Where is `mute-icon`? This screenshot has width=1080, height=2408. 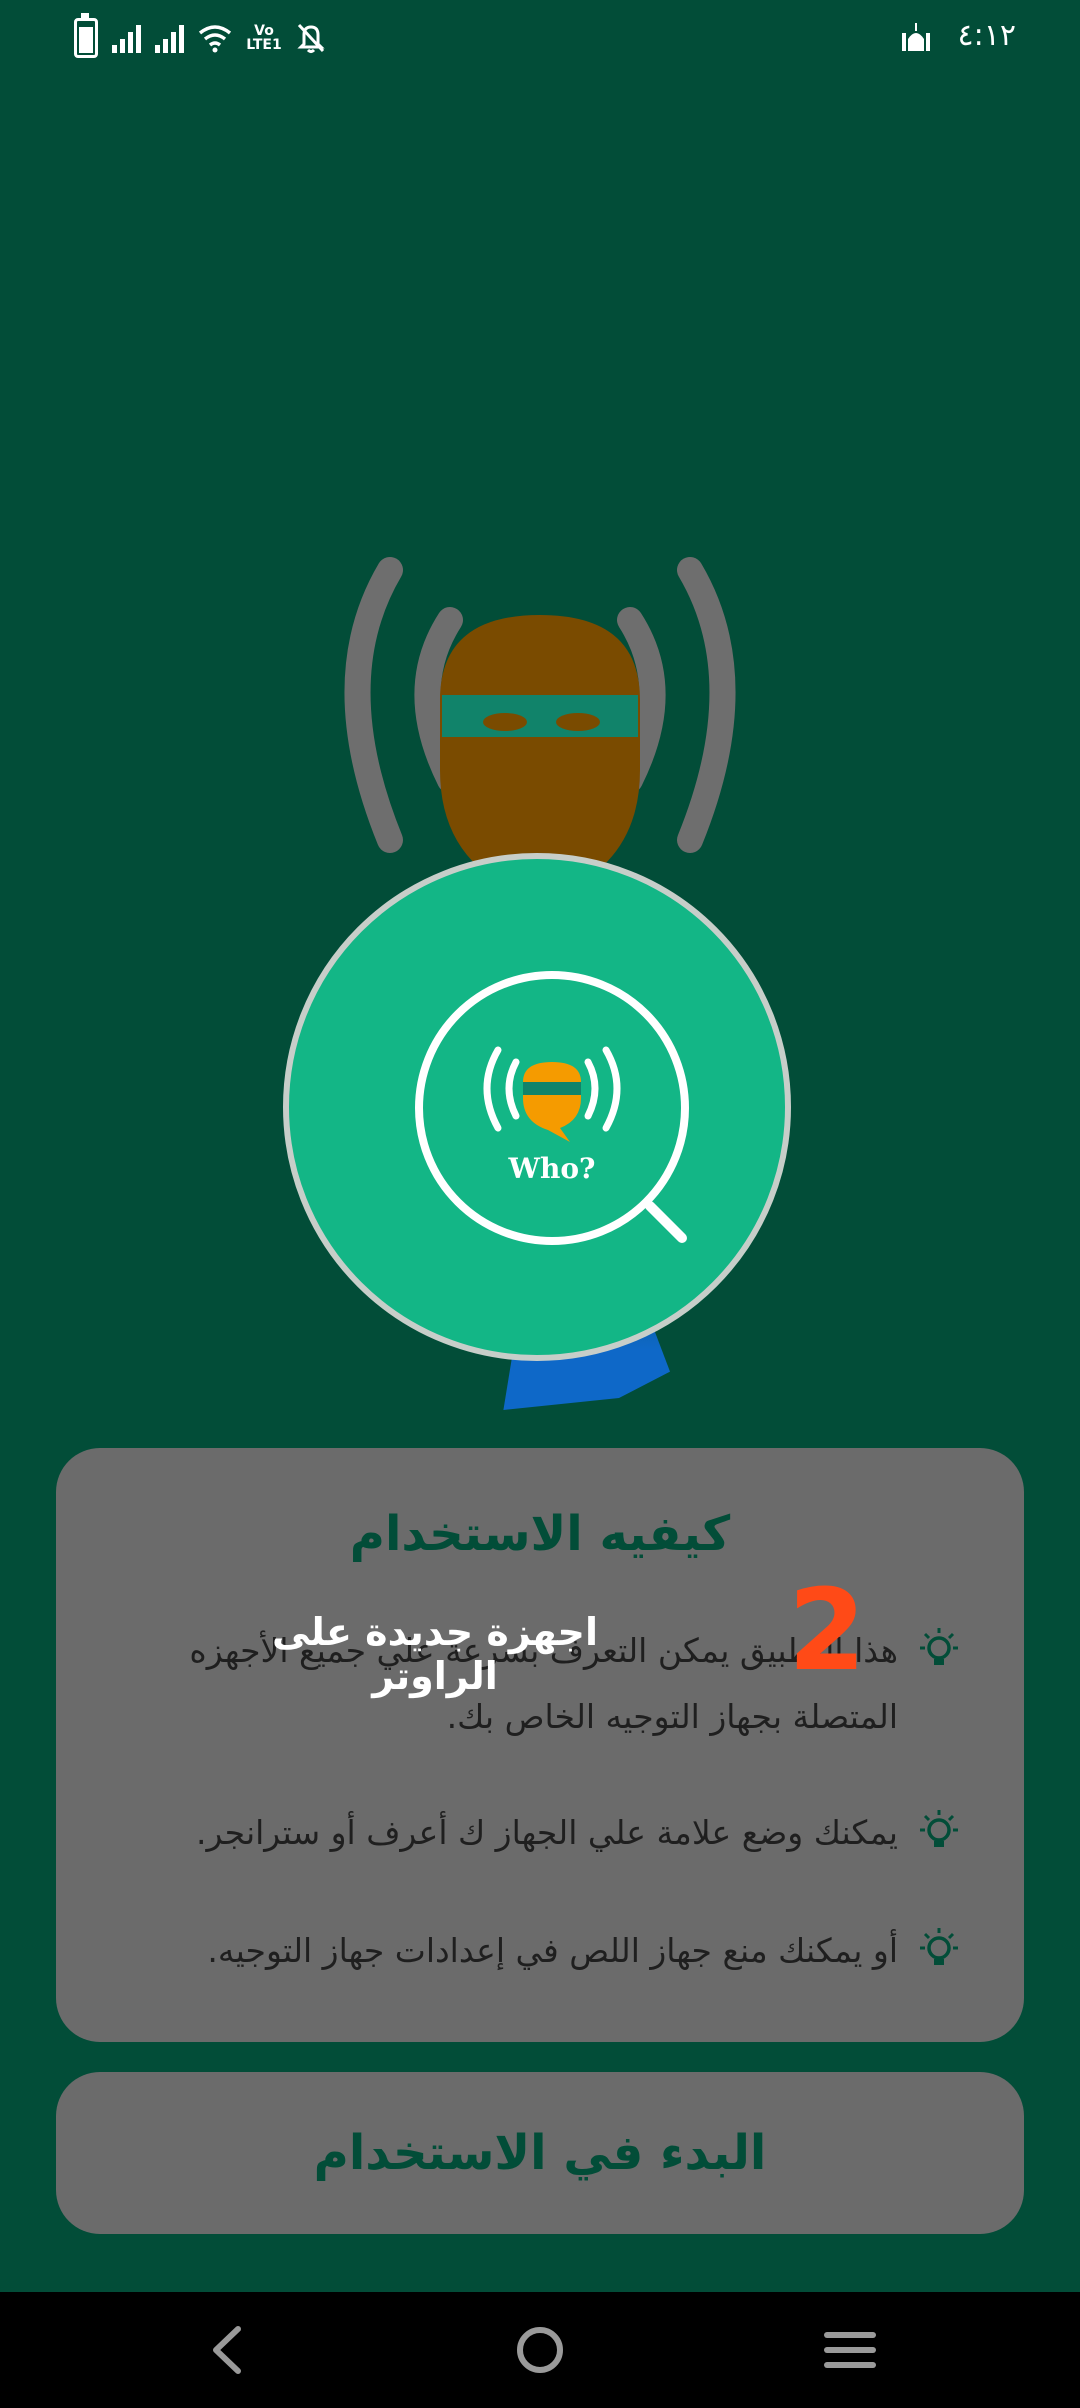
mute-icon is located at coordinates (311, 38).